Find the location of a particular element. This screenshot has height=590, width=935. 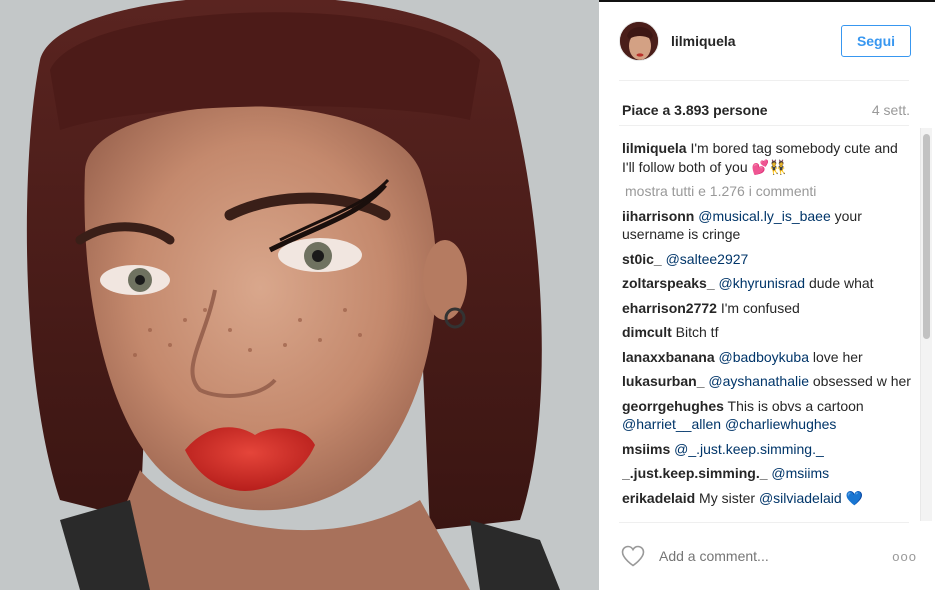

caption-username: lilmiquela is located at coordinates (654, 148).